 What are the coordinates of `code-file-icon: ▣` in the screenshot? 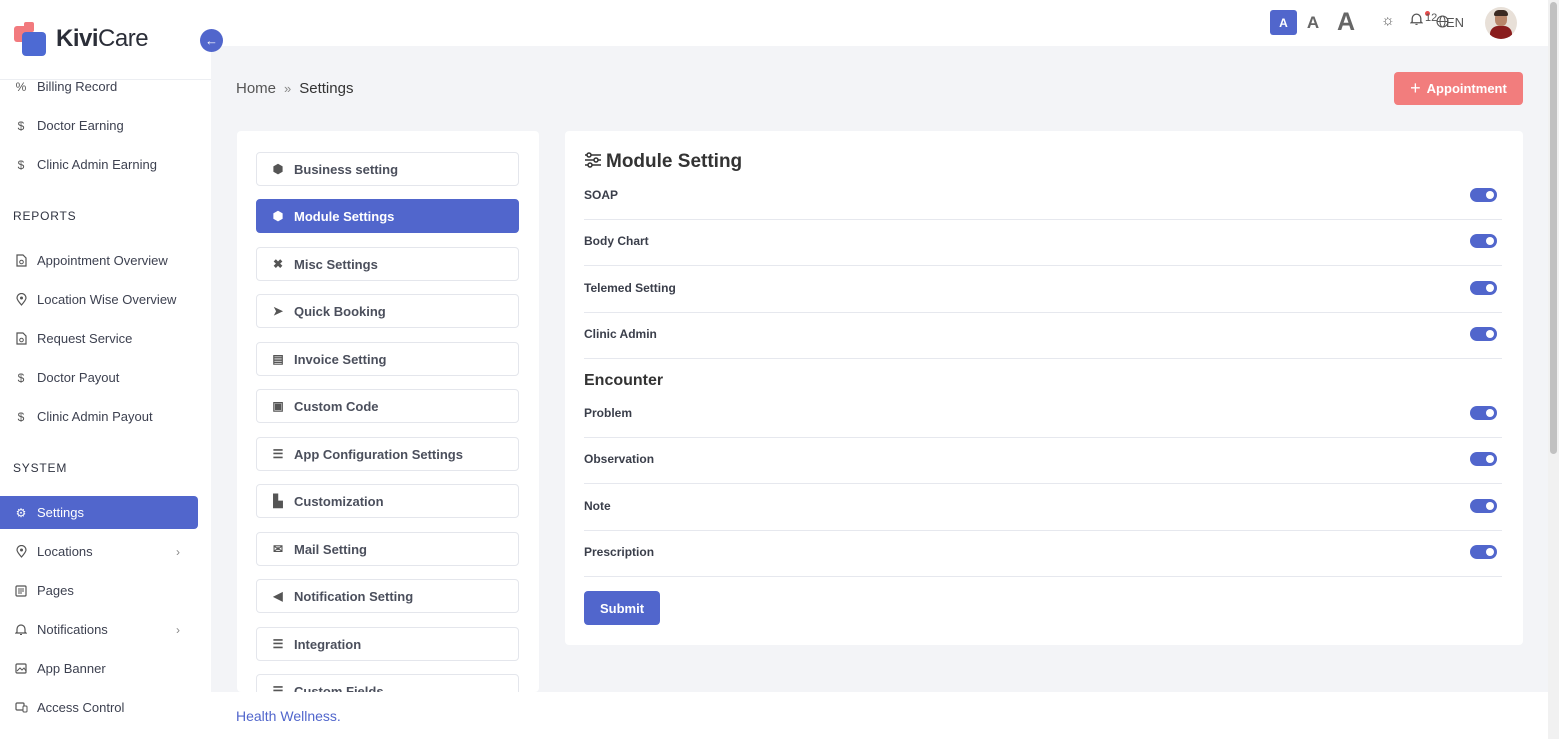 It's located at (278, 406).